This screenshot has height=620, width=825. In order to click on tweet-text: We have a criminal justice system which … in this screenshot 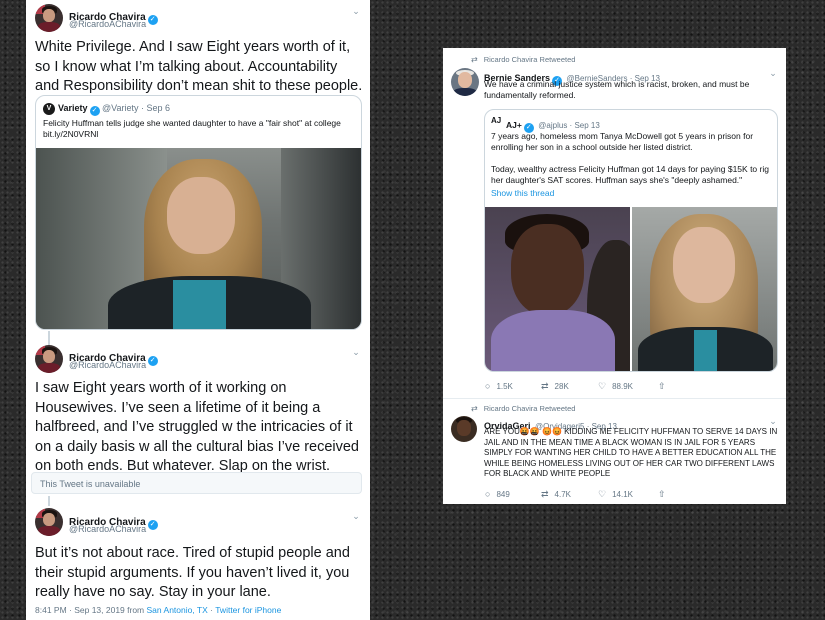, I will do `click(617, 89)`.